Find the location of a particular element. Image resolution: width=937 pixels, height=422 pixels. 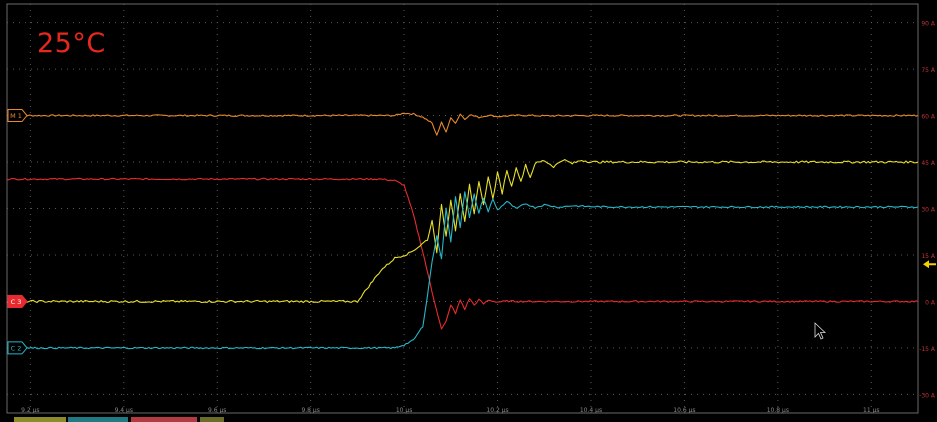

y-tick-label-5: 15 A is located at coordinates (928, 256).